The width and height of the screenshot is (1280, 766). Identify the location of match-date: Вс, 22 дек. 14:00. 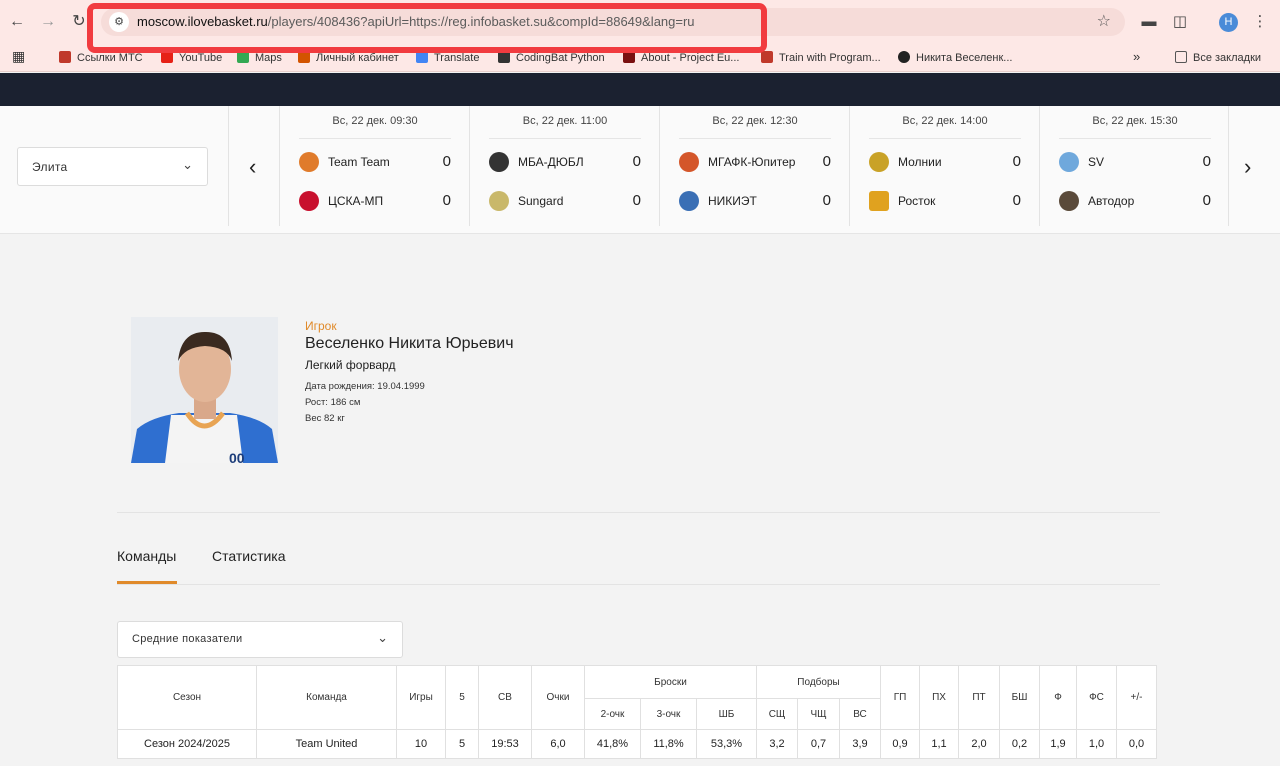
(945, 121).